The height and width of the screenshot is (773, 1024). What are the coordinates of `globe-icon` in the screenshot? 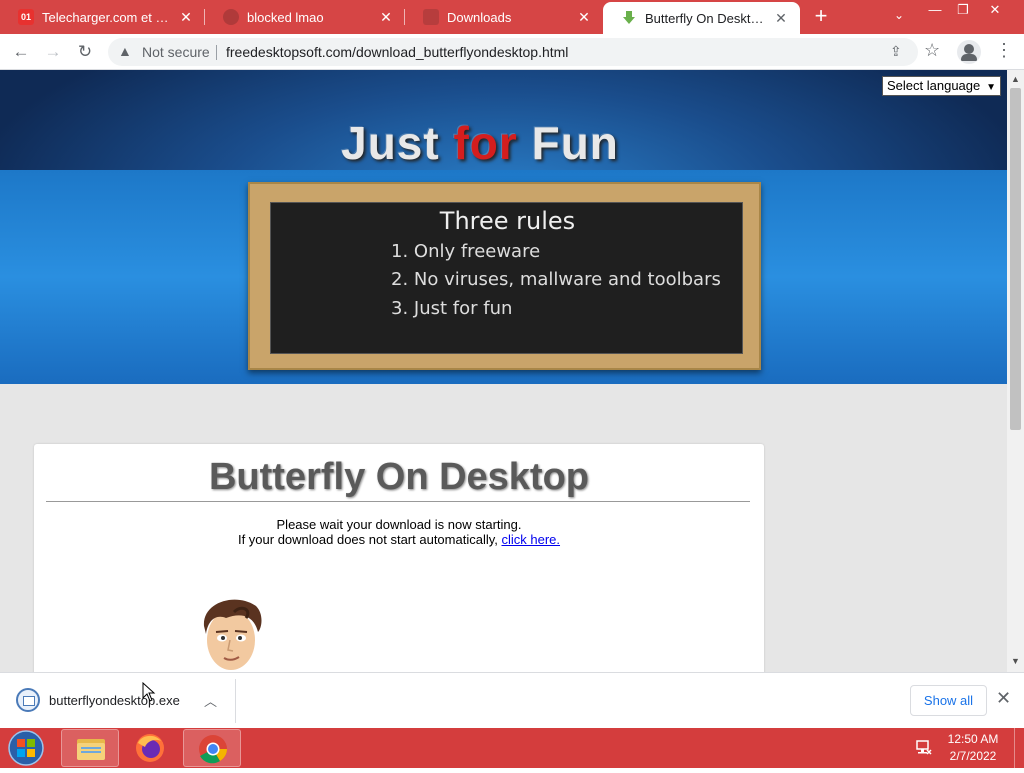 It's located at (231, 17).